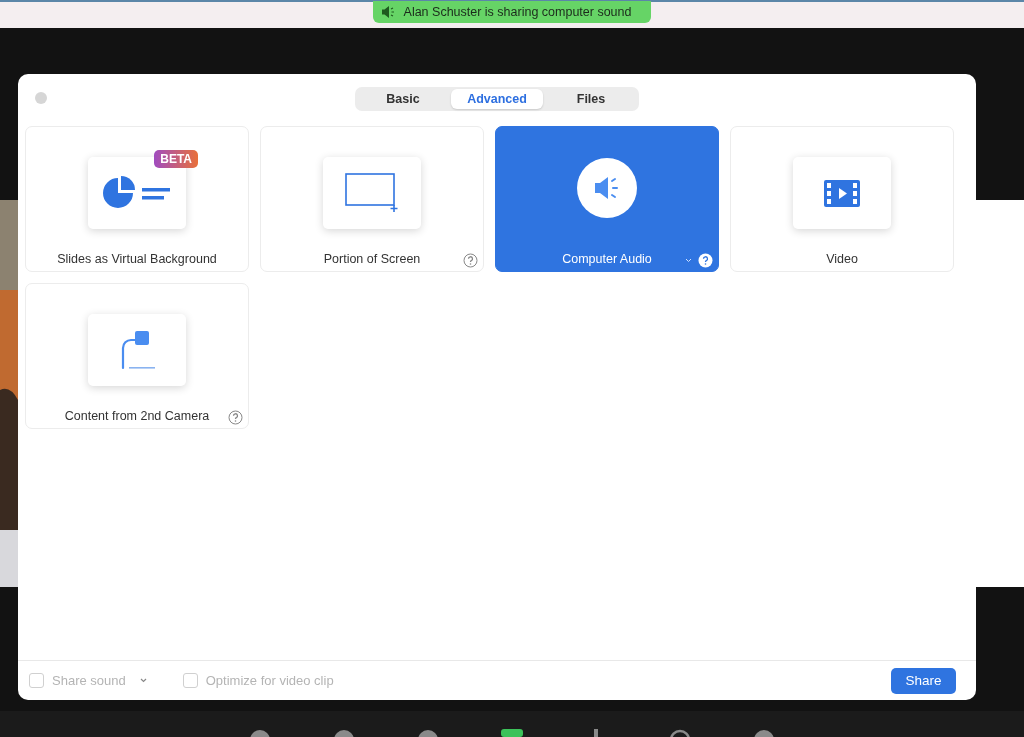 The image size is (1024, 737). I want to click on pie-chart-icon, so click(137, 193).